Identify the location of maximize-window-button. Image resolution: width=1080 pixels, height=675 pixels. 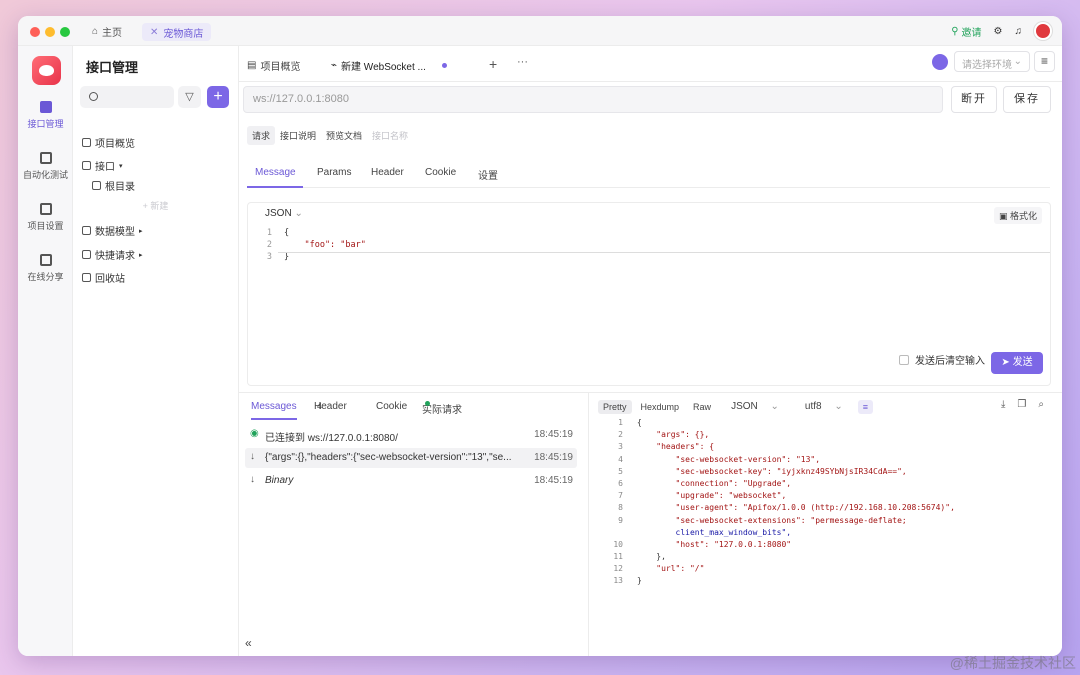
(65, 32).